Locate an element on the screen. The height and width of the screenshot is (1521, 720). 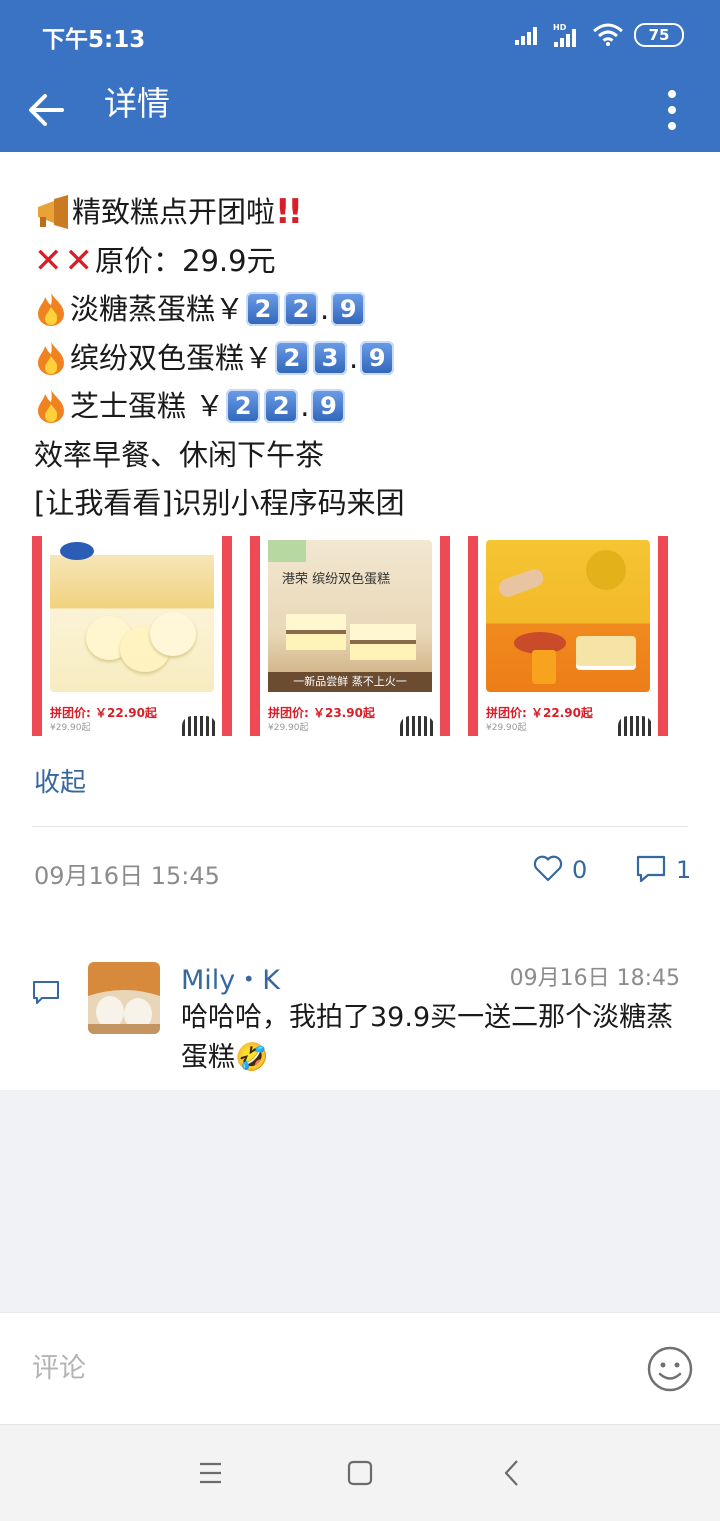
page-title: 详情 is located at coordinates (137, 103).